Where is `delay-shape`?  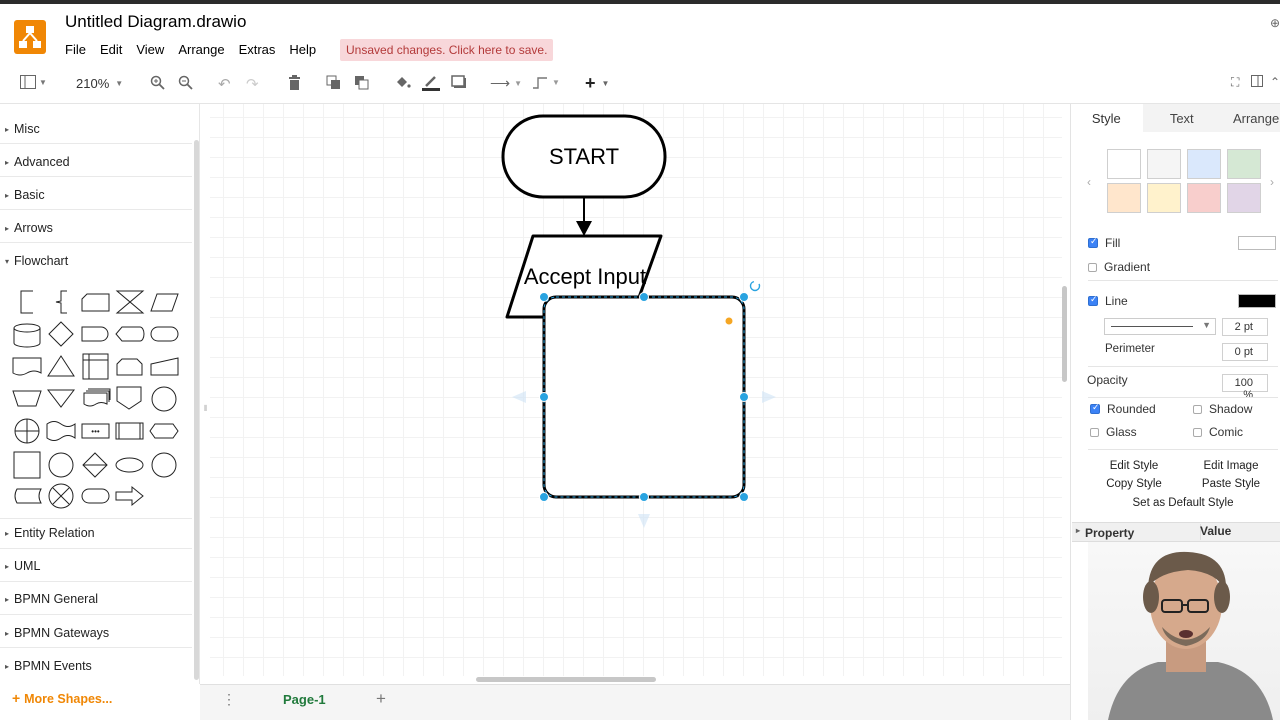
delay-shape is located at coordinates (95, 334).